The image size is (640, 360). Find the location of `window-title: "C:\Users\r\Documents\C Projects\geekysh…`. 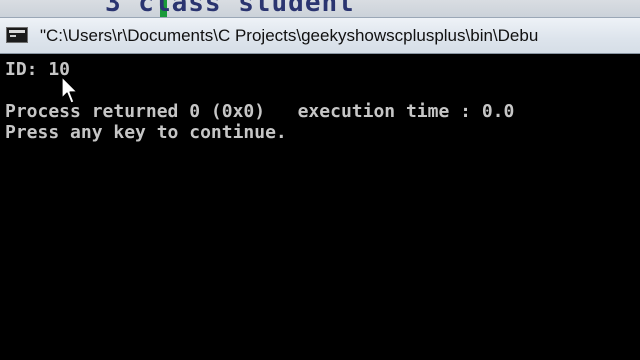

window-title: "C:\Users\r\Documents\C Projects\geekysh… is located at coordinates (289, 35).